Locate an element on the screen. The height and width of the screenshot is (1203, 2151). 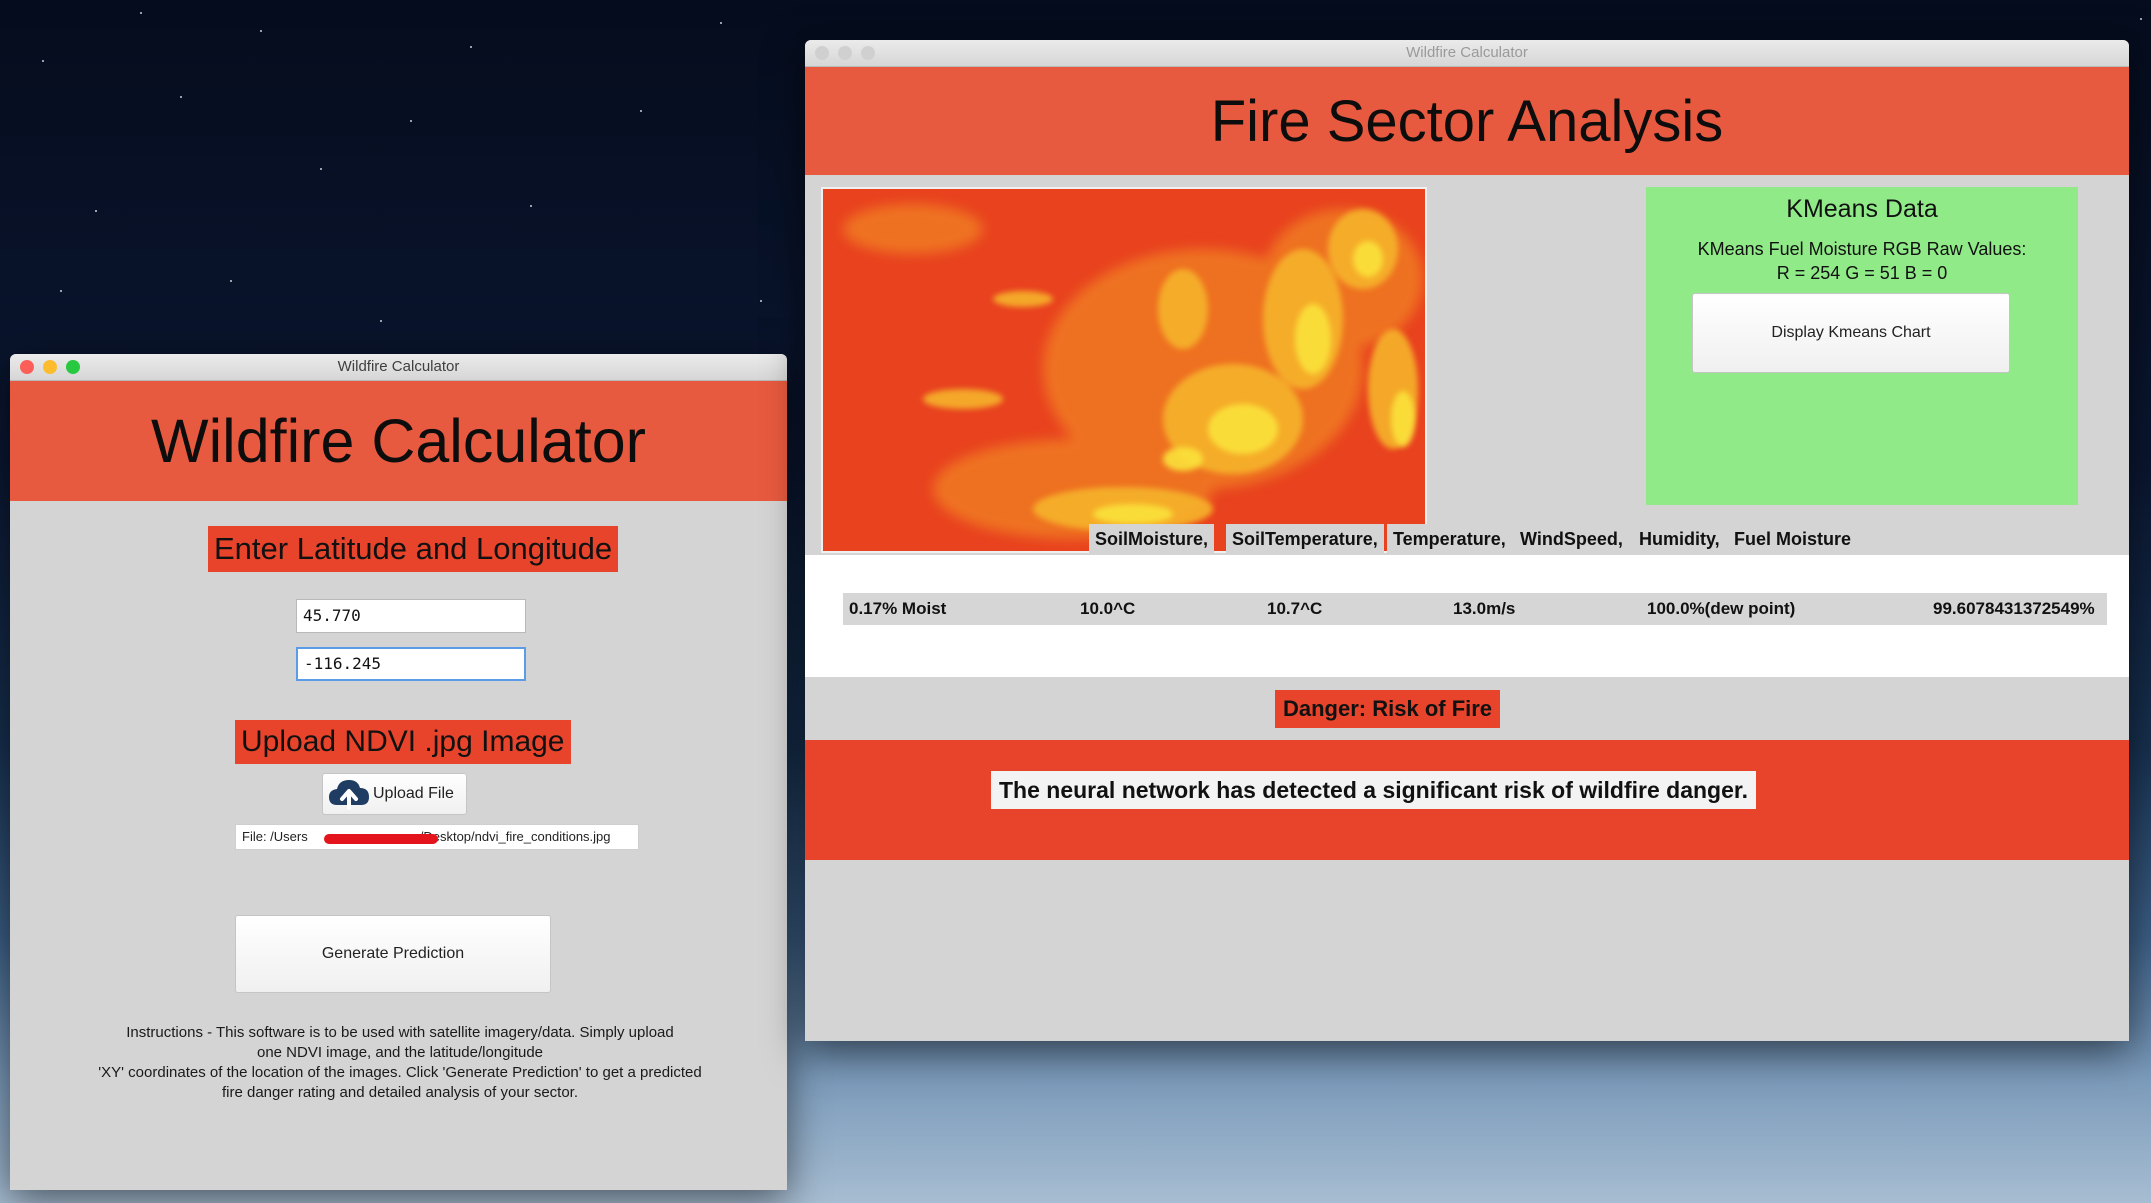
analysis-header: Fire Sector Analysis is located at coordinates (1467, 121).